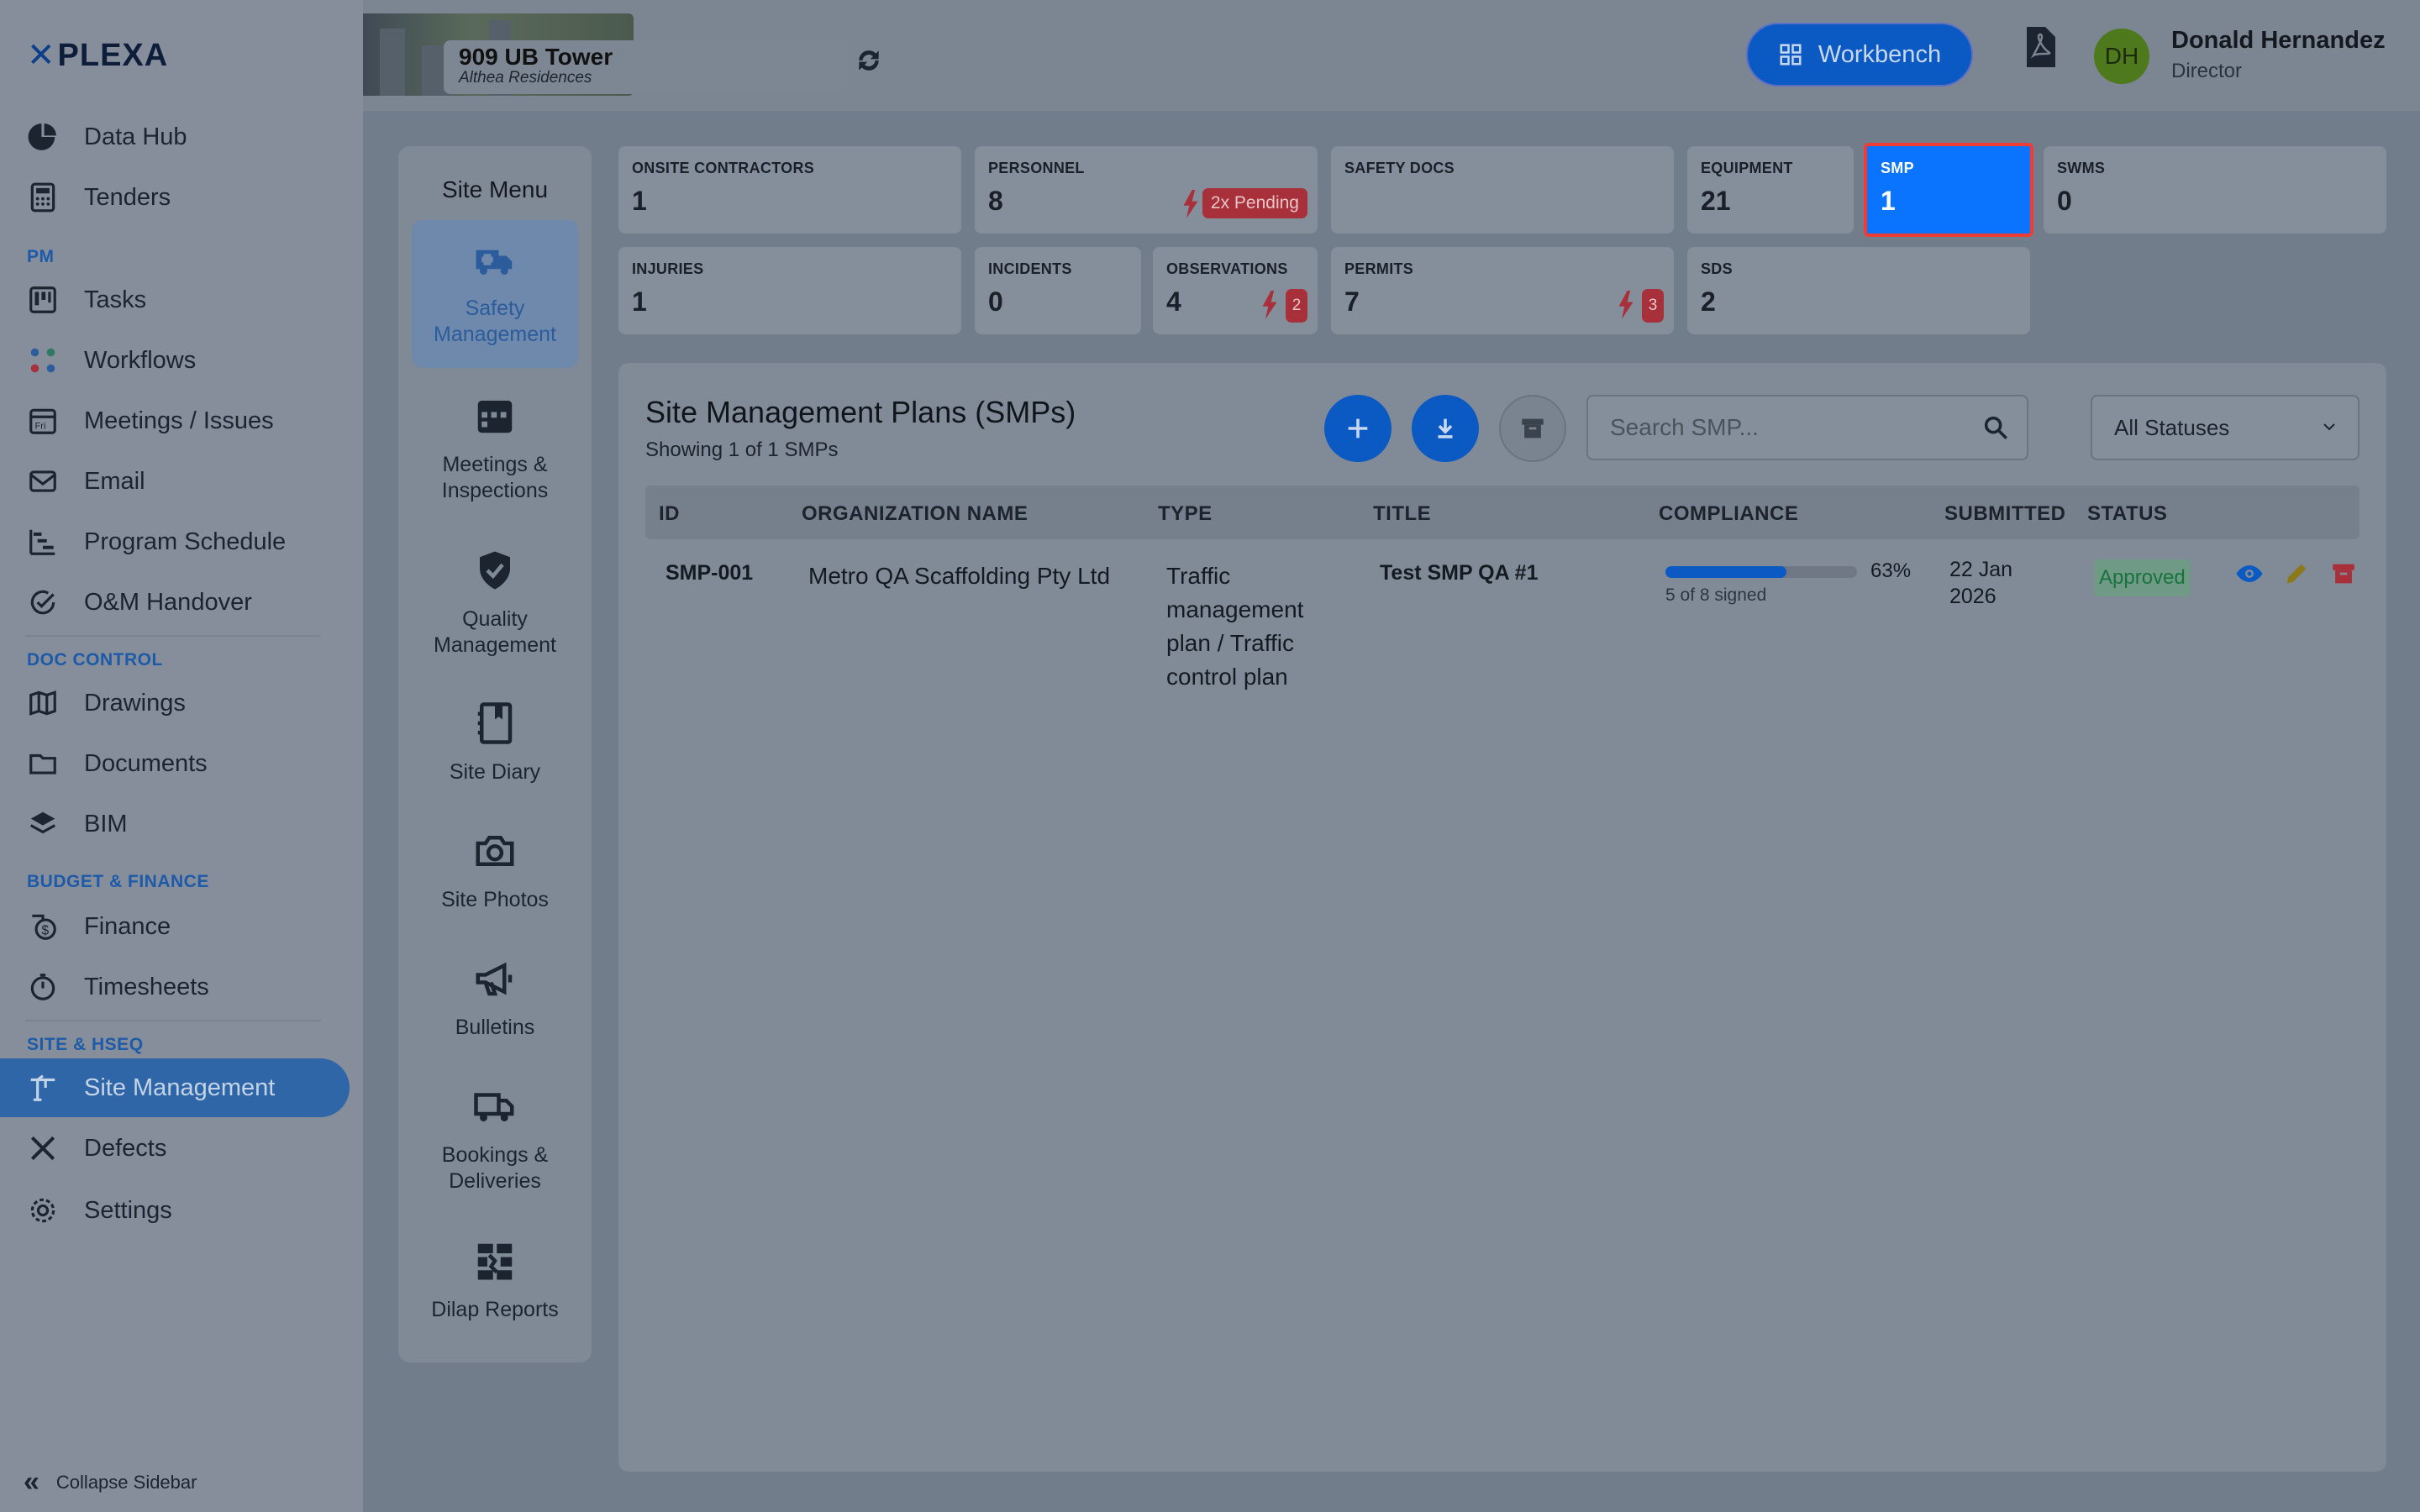  What do you see at coordinates (95, 659) in the screenshot?
I see `section-doc-control: DOC CONTROL` at bounding box center [95, 659].